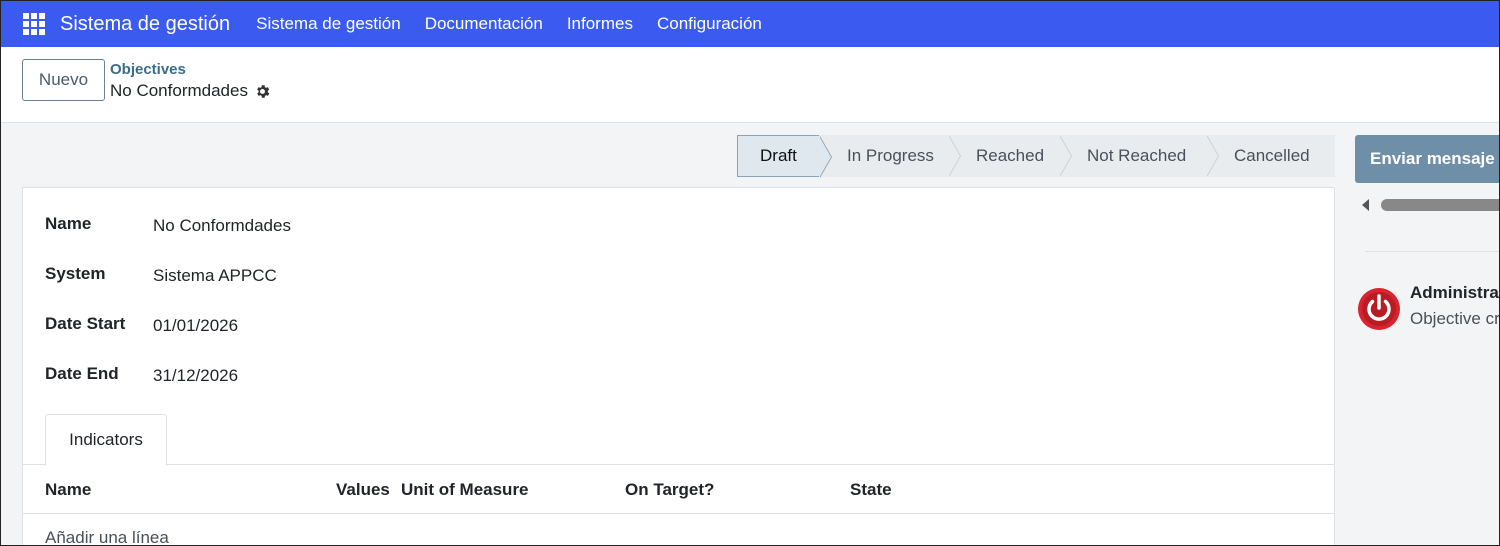 Image resolution: width=1500 pixels, height=546 pixels. Describe the element at coordinates (871, 490) in the screenshot. I see `column-state: State` at that location.